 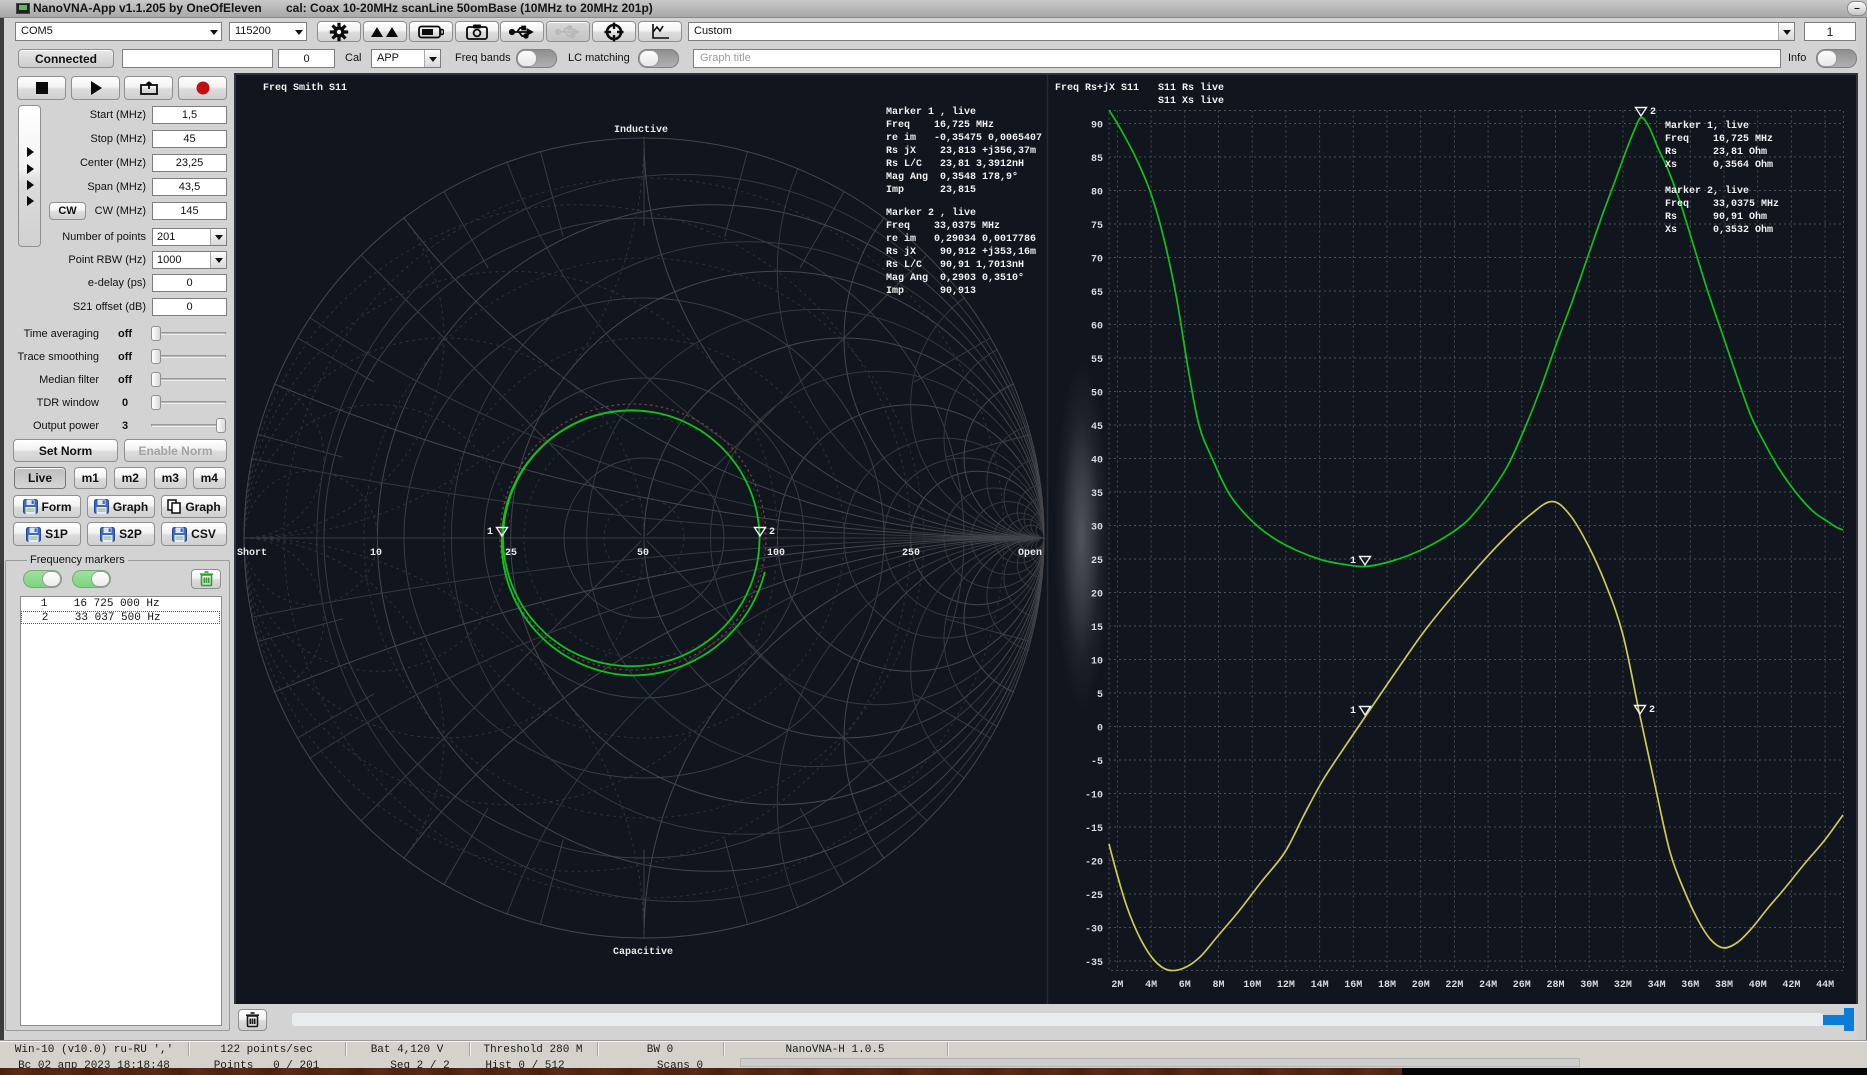 I want to click on svg-text: 2M, so click(x=1117, y=985).